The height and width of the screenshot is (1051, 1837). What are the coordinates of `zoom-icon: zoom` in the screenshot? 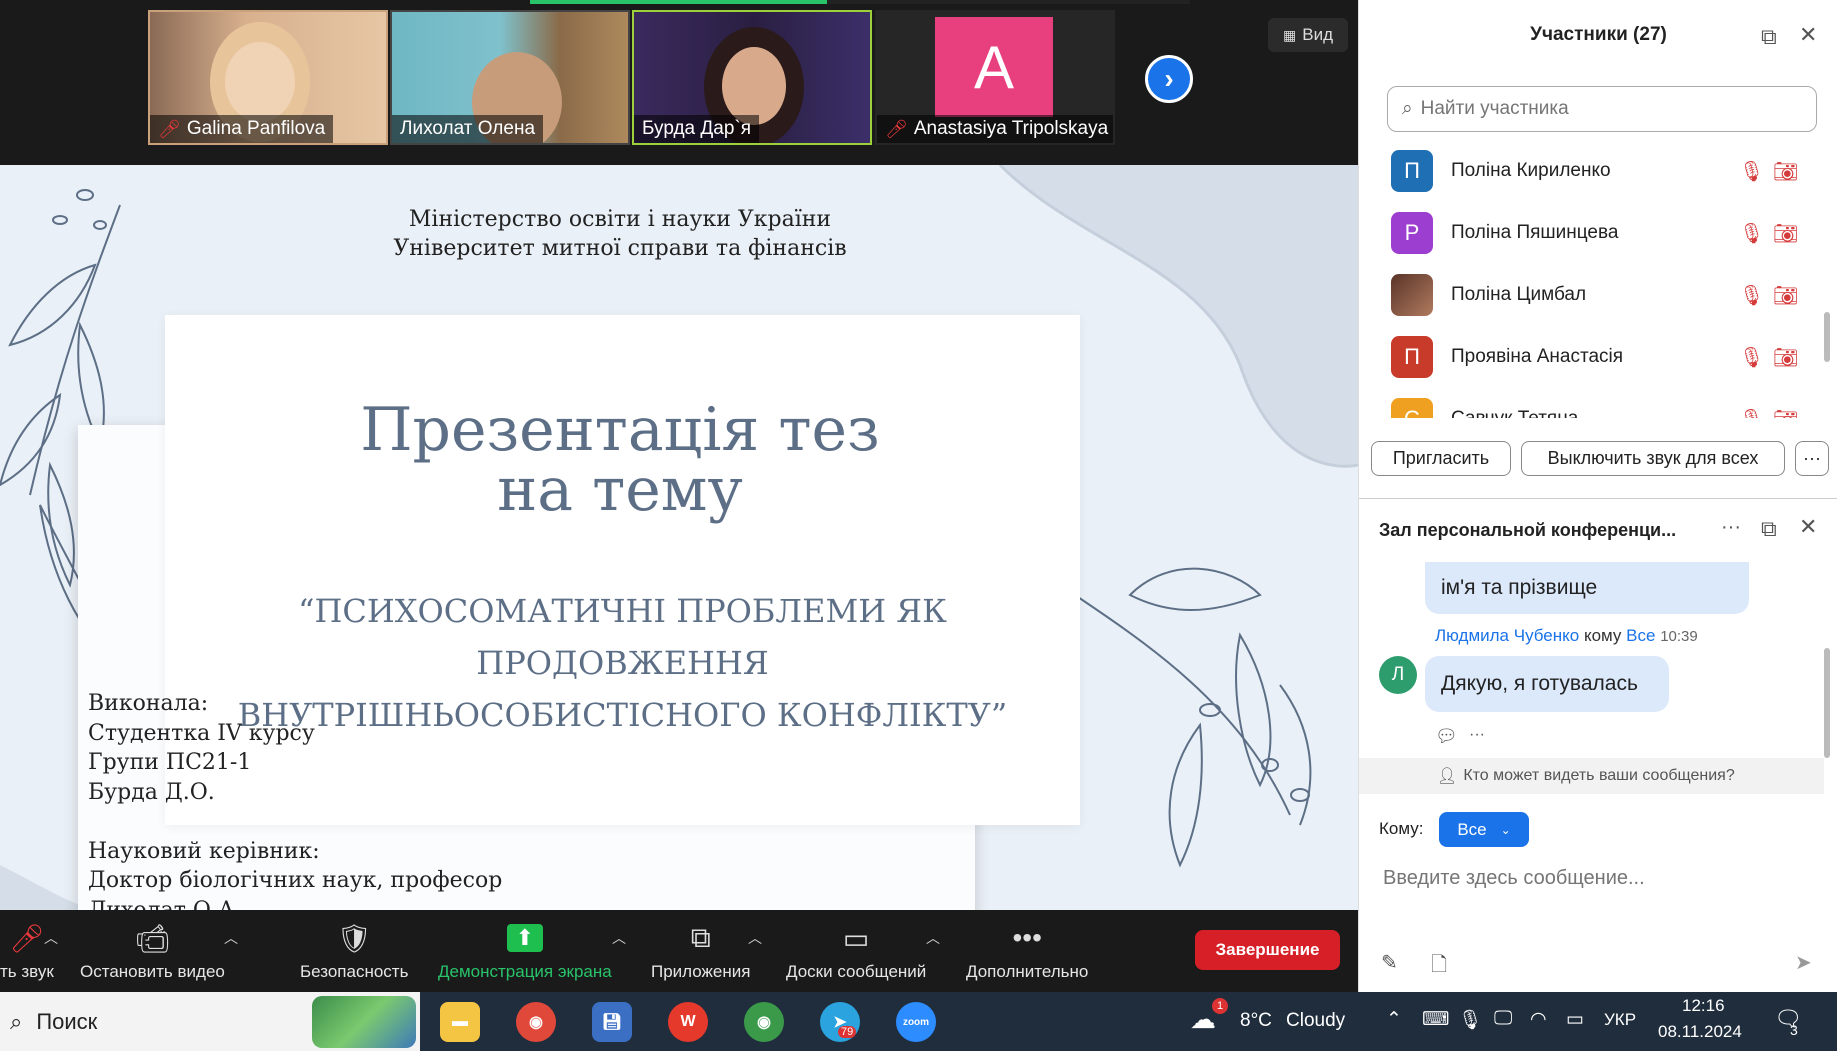 It's located at (916, 1022).